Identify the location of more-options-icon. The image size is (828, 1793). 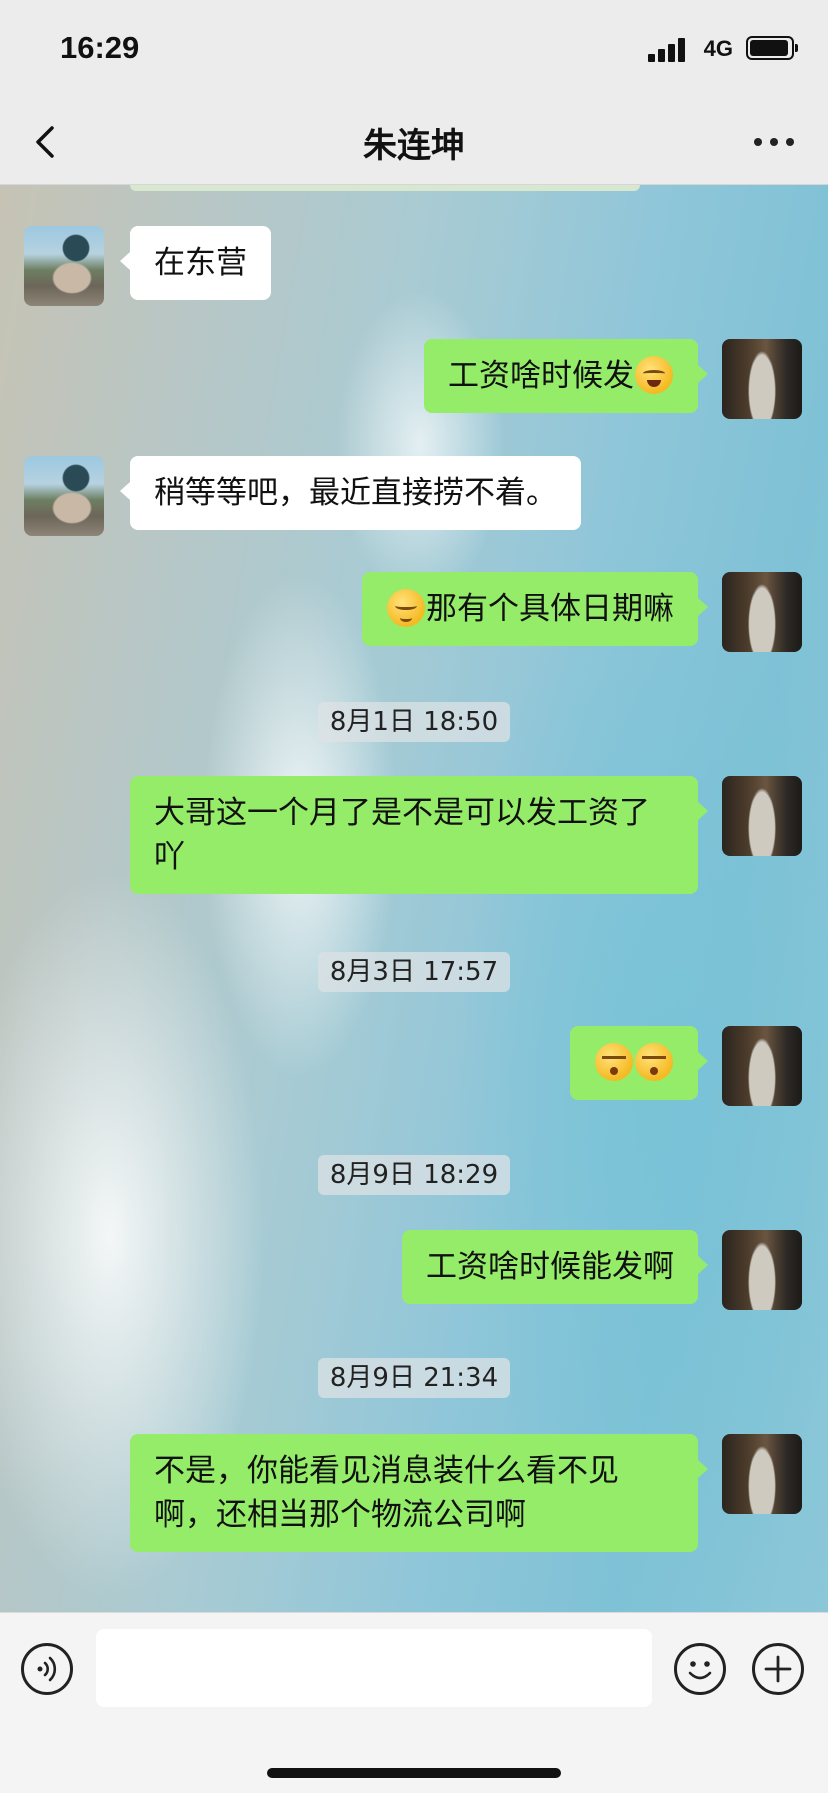
(774, 143).